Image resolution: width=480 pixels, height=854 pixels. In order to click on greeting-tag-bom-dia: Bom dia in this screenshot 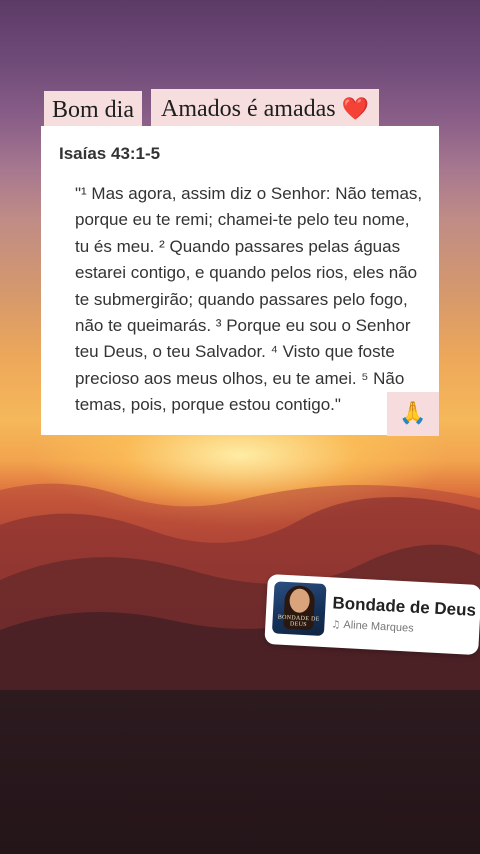, I will do `click(93, 110)`.